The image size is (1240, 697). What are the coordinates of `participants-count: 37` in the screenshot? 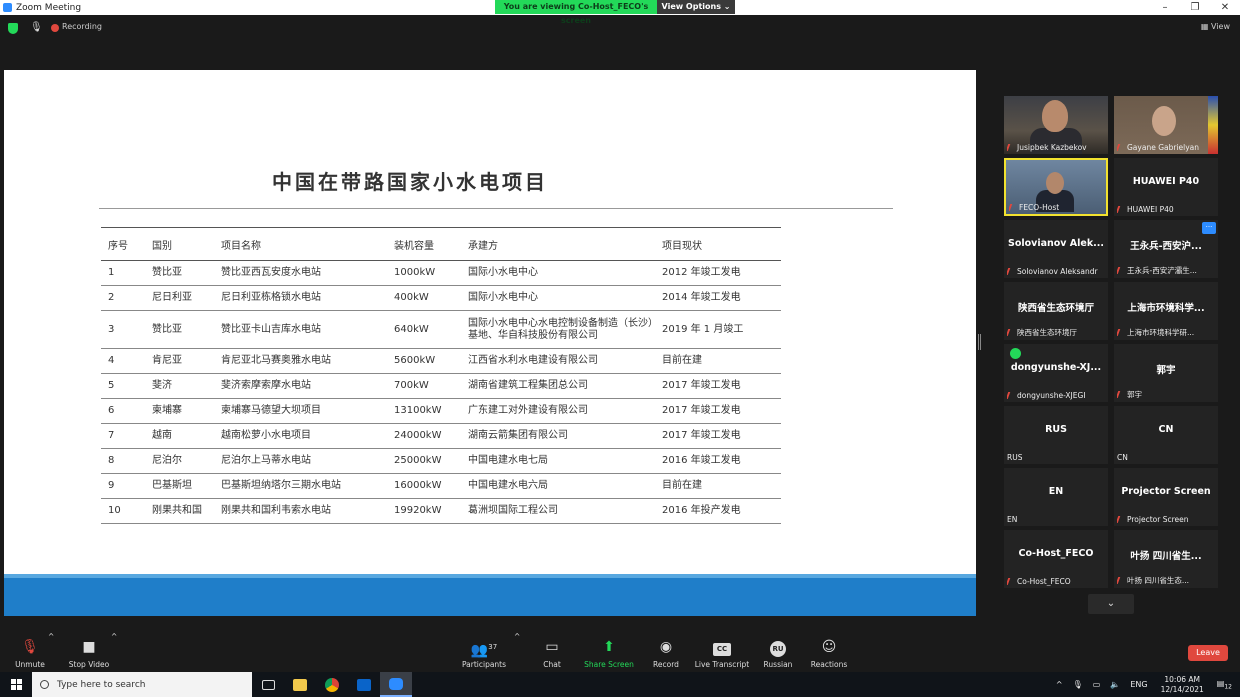 It's located at (493, 647).